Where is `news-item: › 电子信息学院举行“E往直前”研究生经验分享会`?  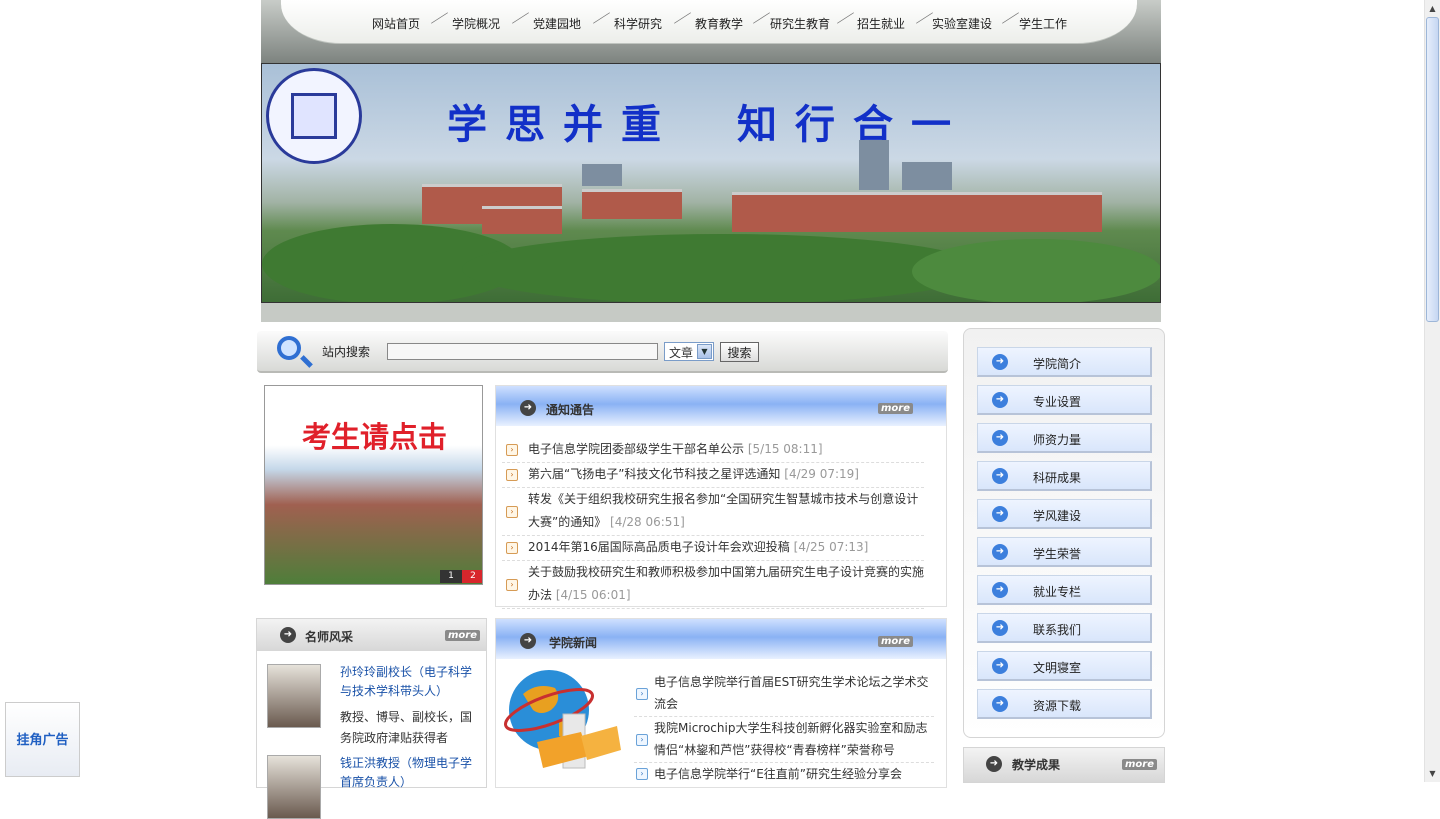
news-item: › 电子信息学院举行“E往直前”研究生经验分享会 is located at coordinates (784, 786).